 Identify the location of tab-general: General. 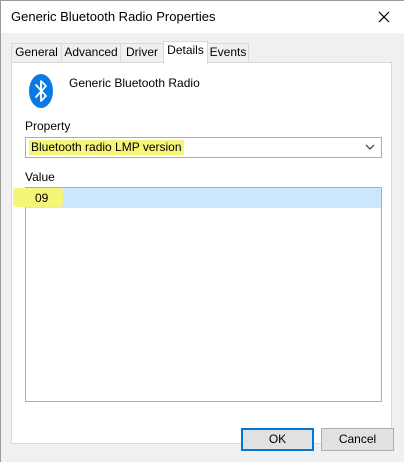
(36, 52).